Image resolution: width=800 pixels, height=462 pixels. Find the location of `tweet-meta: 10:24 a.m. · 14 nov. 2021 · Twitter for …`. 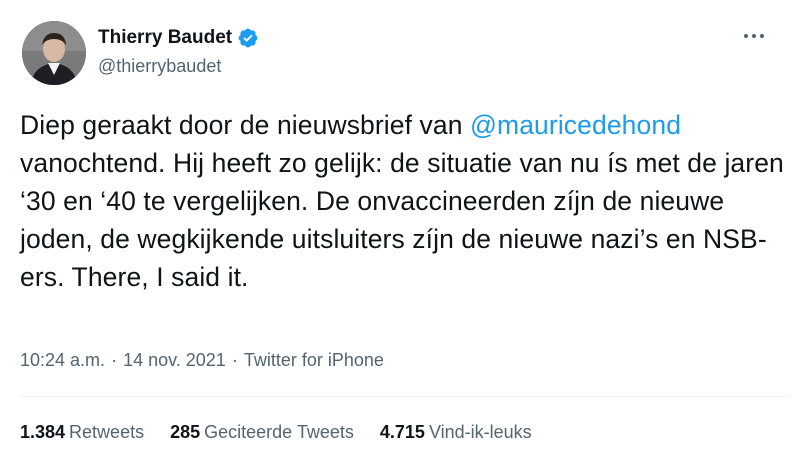

tweet-meta: 10:24 a.m. · 14 nov. 2021 · Twitter for … is located at coordinates (202, 360).